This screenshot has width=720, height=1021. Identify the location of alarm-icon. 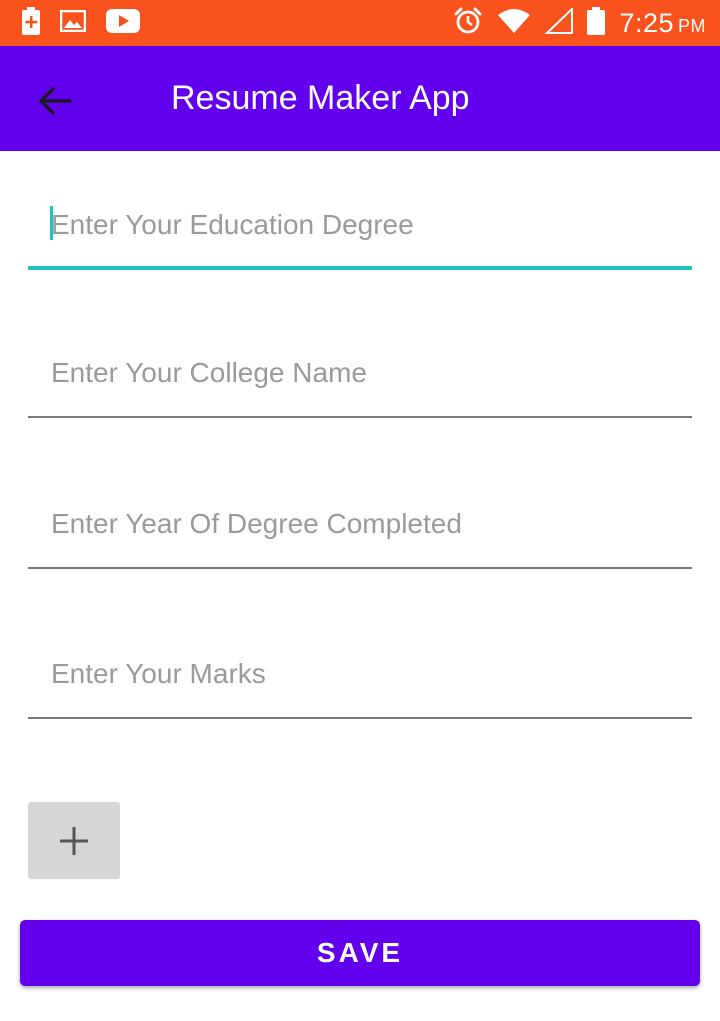
(468, 23).